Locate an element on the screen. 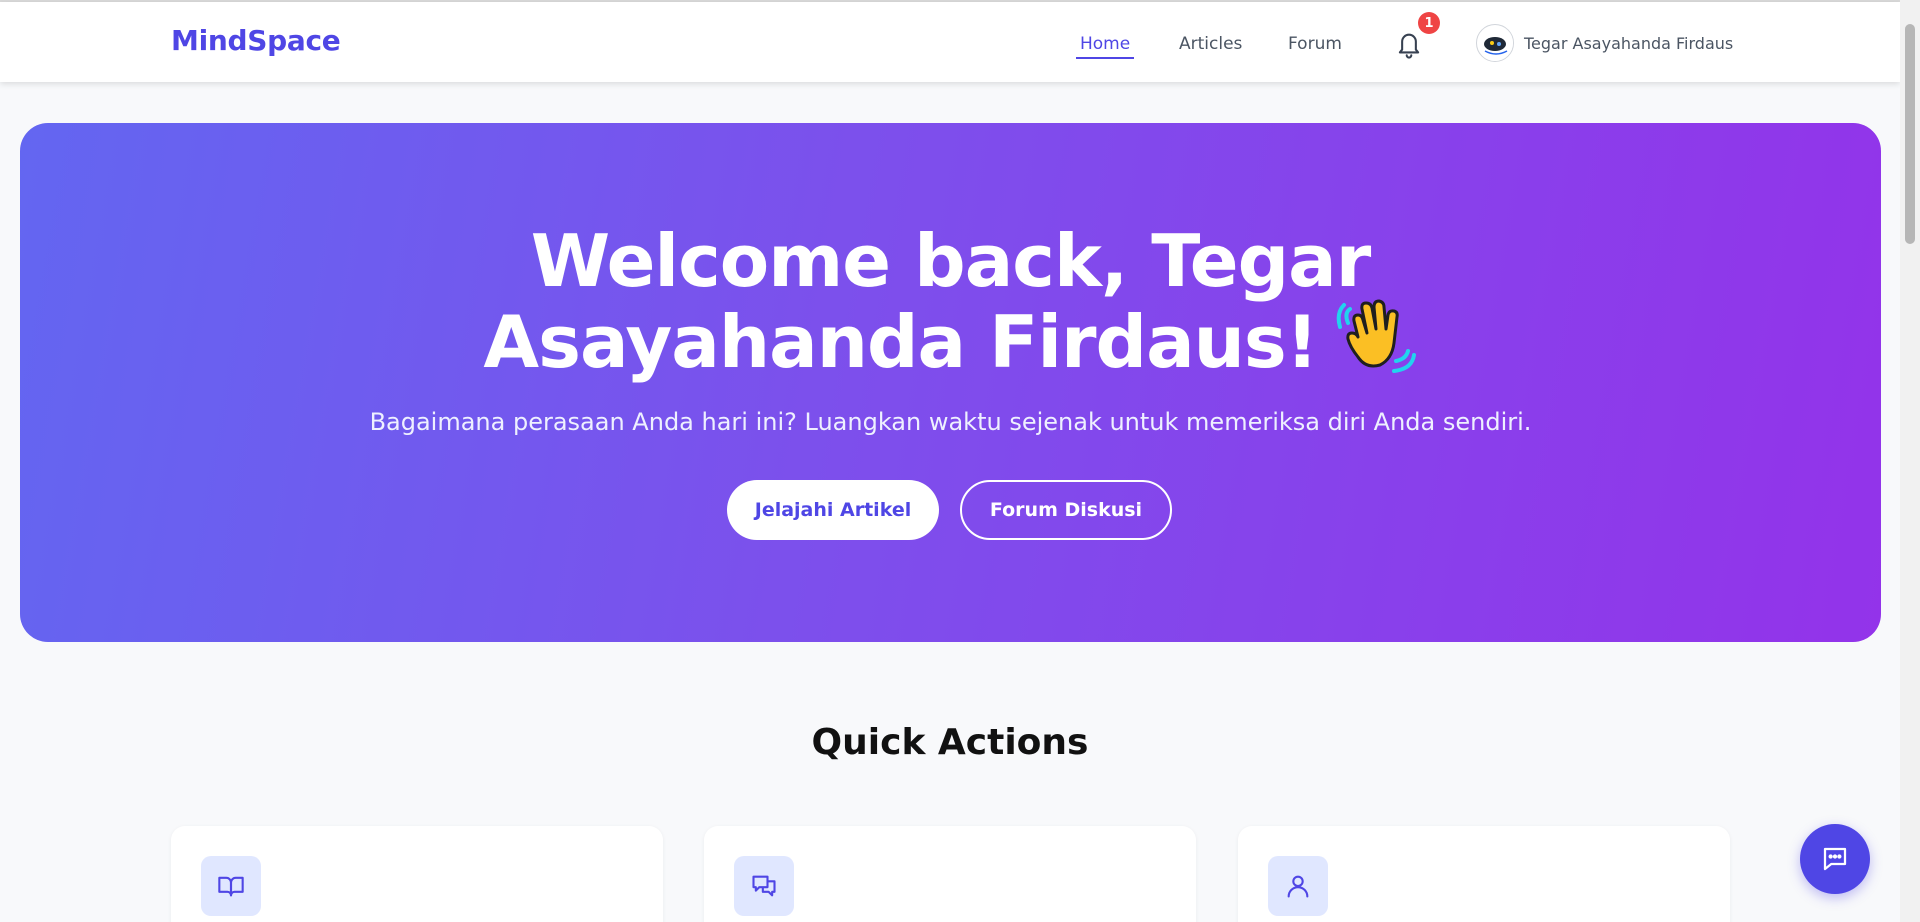  chat-icon is located at coordinates (1835, 859).